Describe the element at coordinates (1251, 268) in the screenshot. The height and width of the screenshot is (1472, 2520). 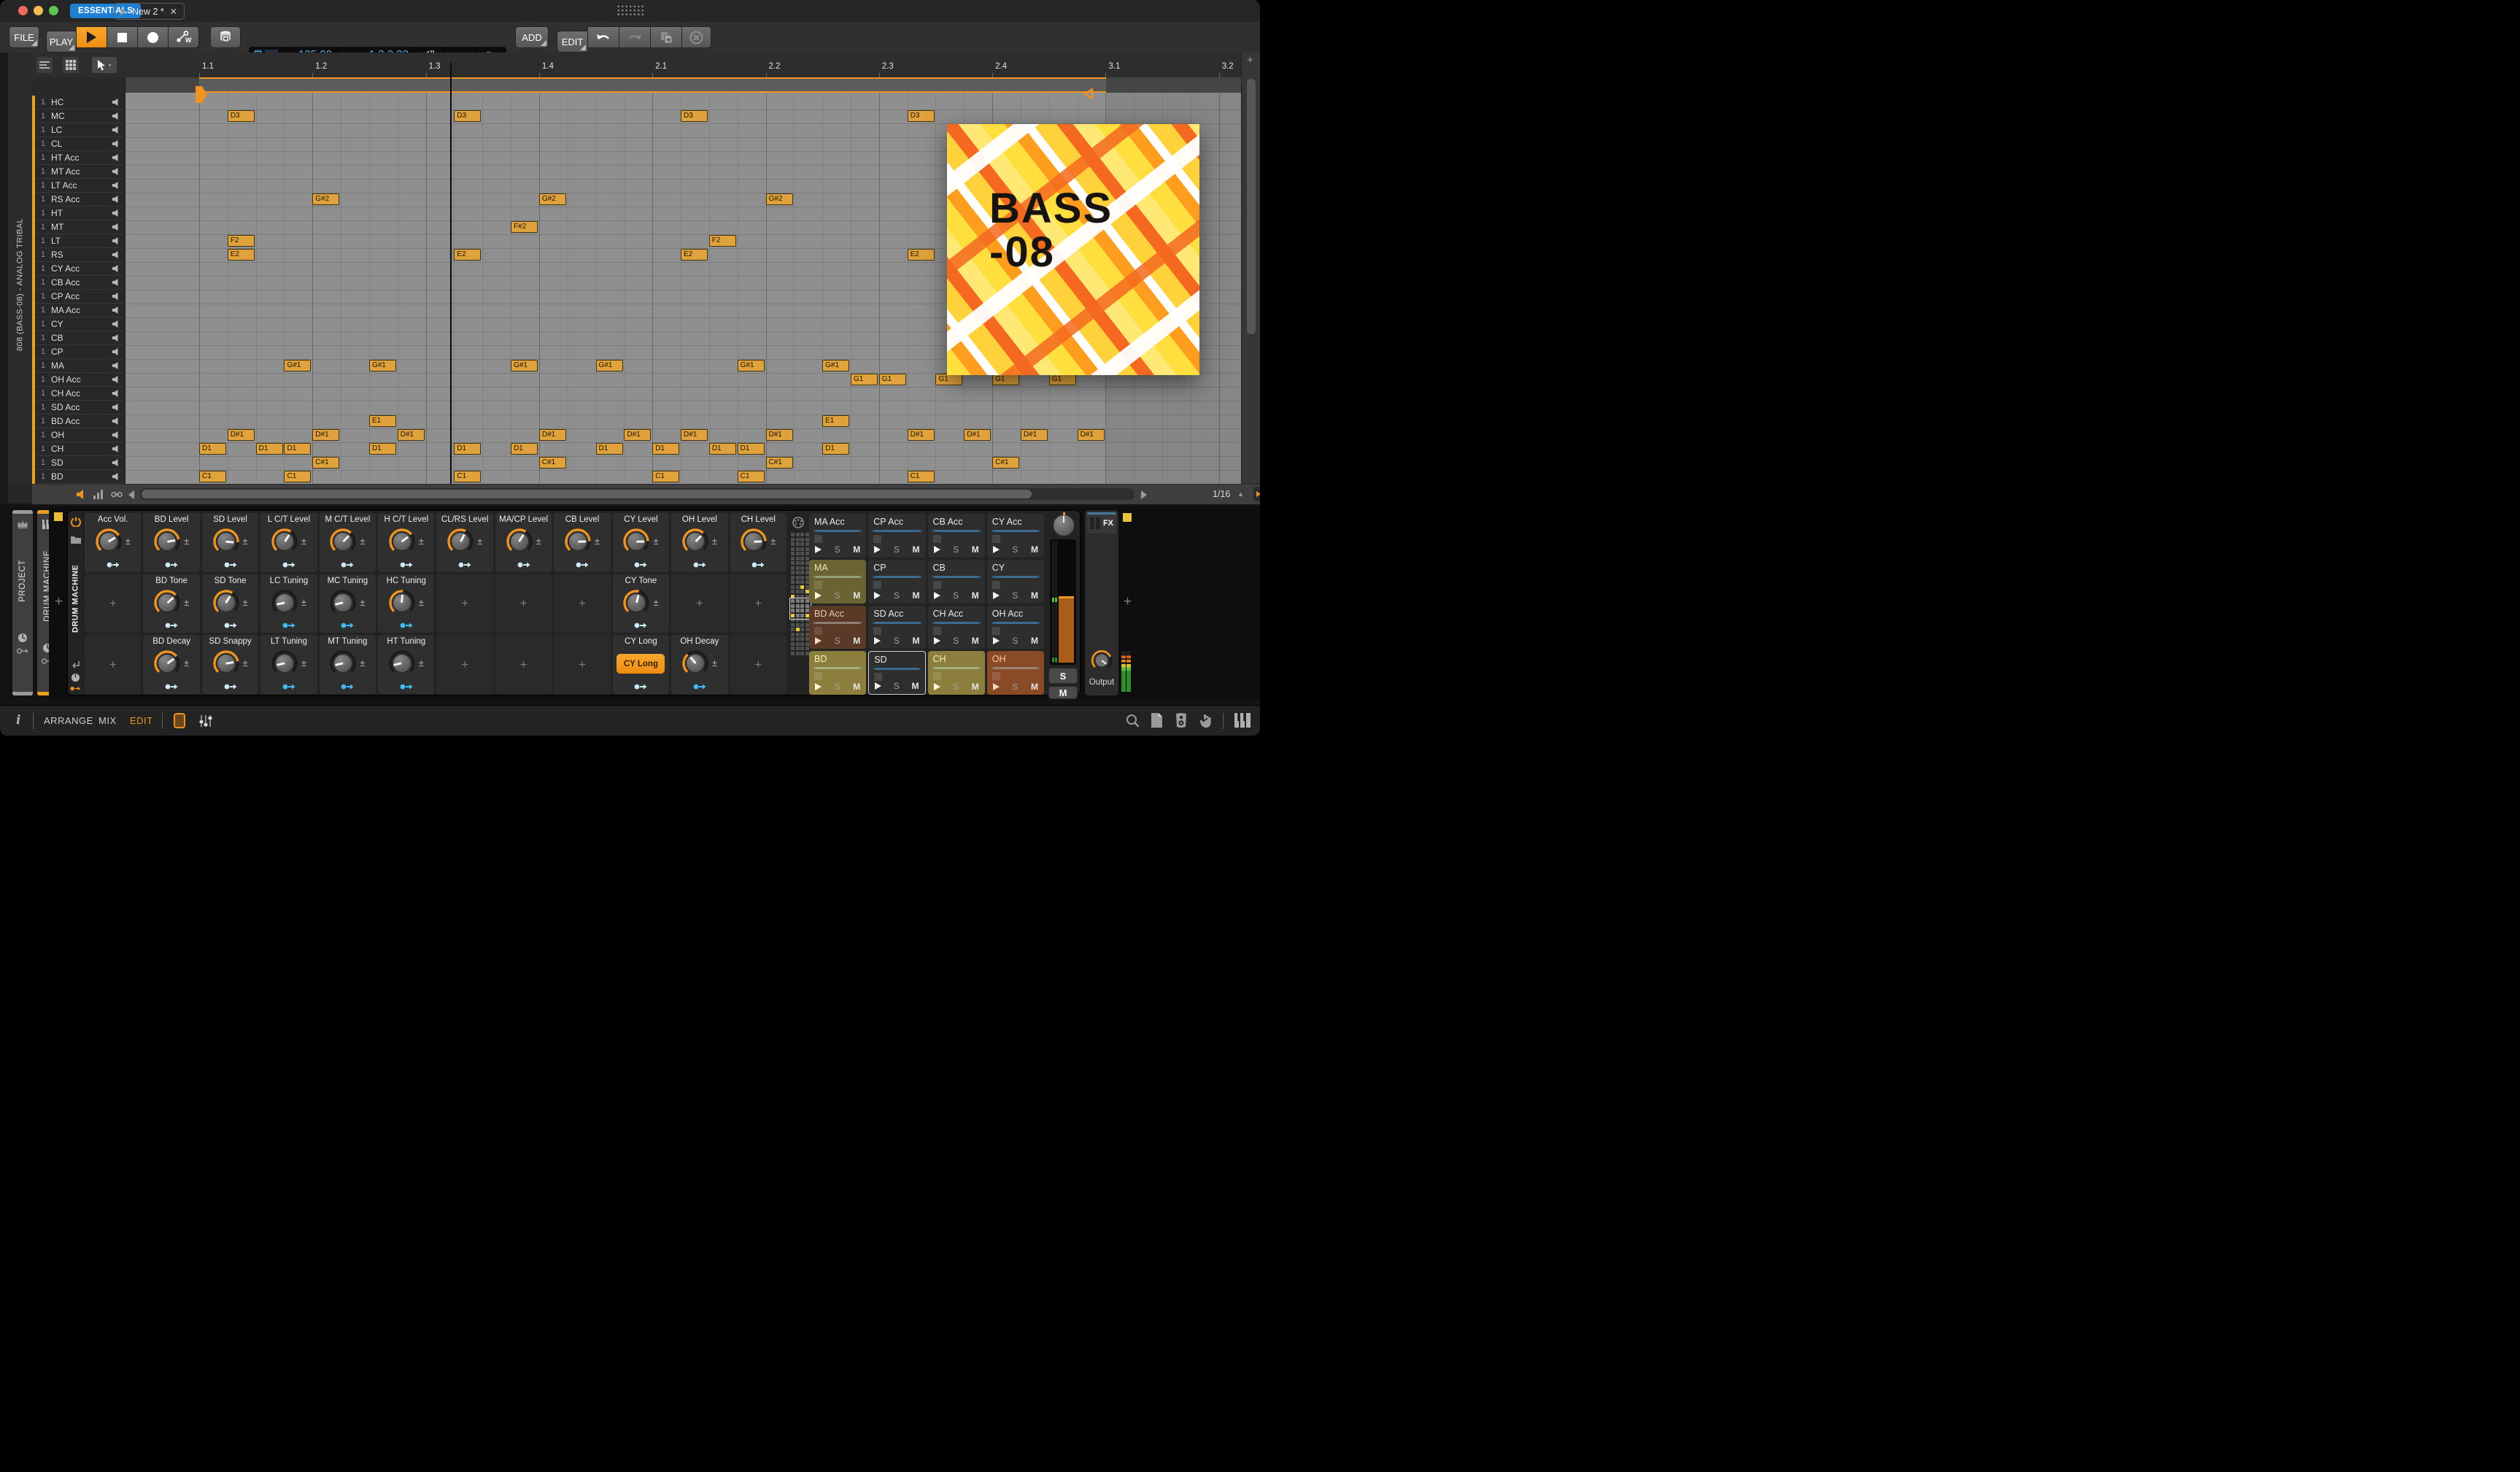
I see `editor-right-scroll-strip: +` at that location.